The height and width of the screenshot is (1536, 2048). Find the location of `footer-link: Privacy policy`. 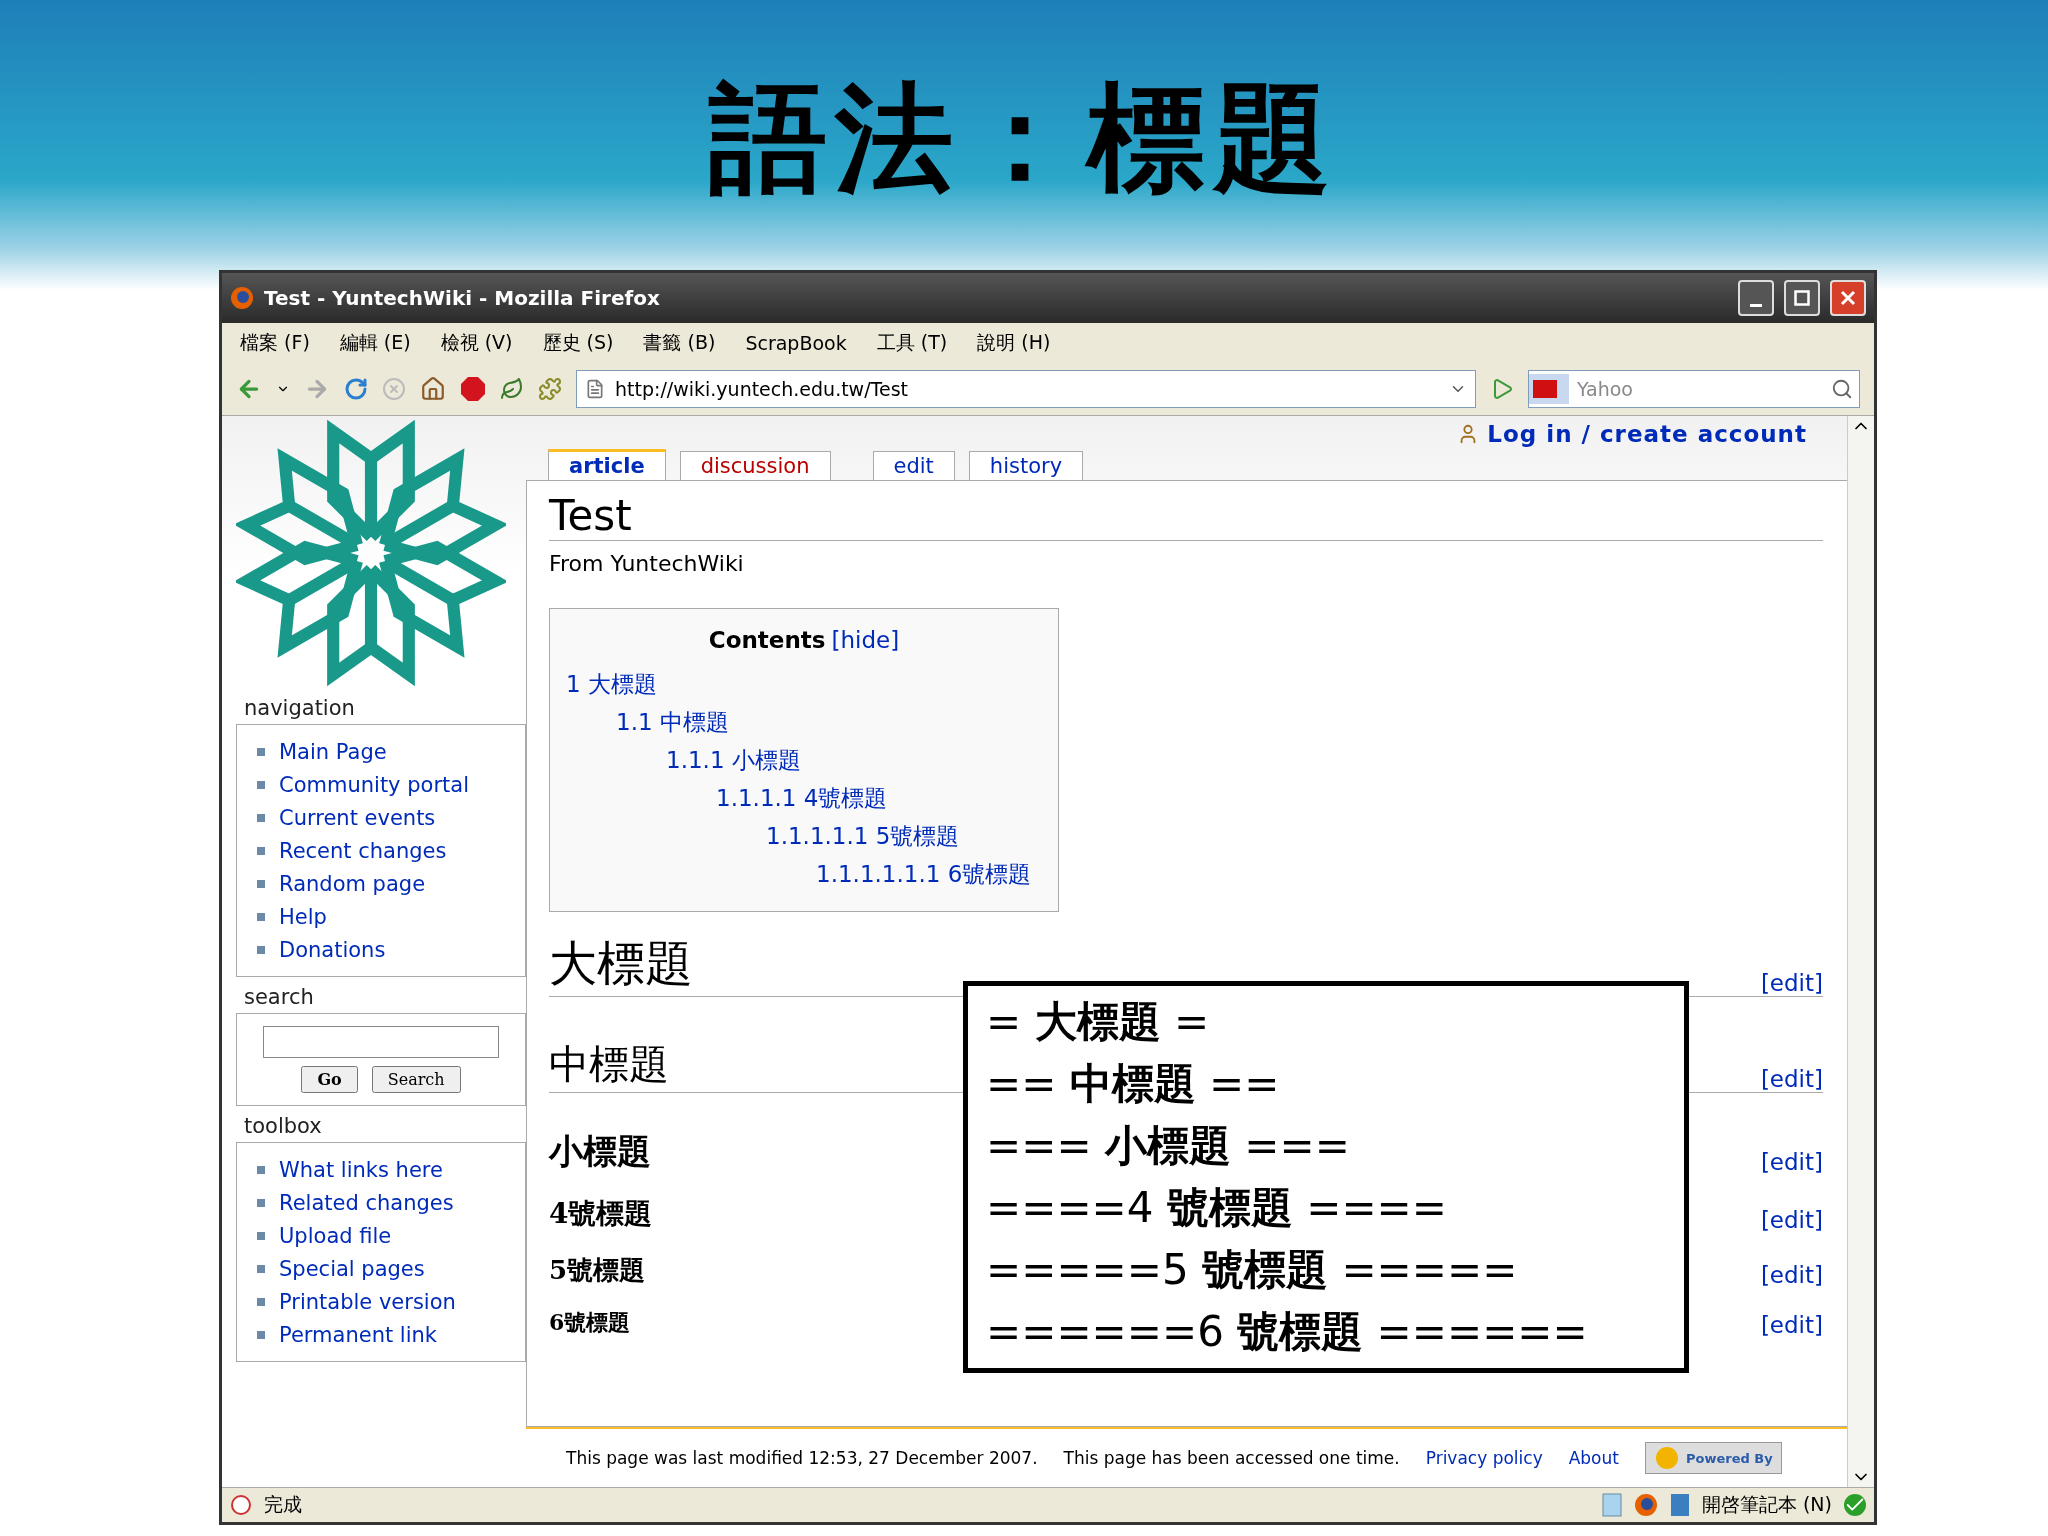

footer-link: Privacy policy is located at coordinates (1484, 1458).